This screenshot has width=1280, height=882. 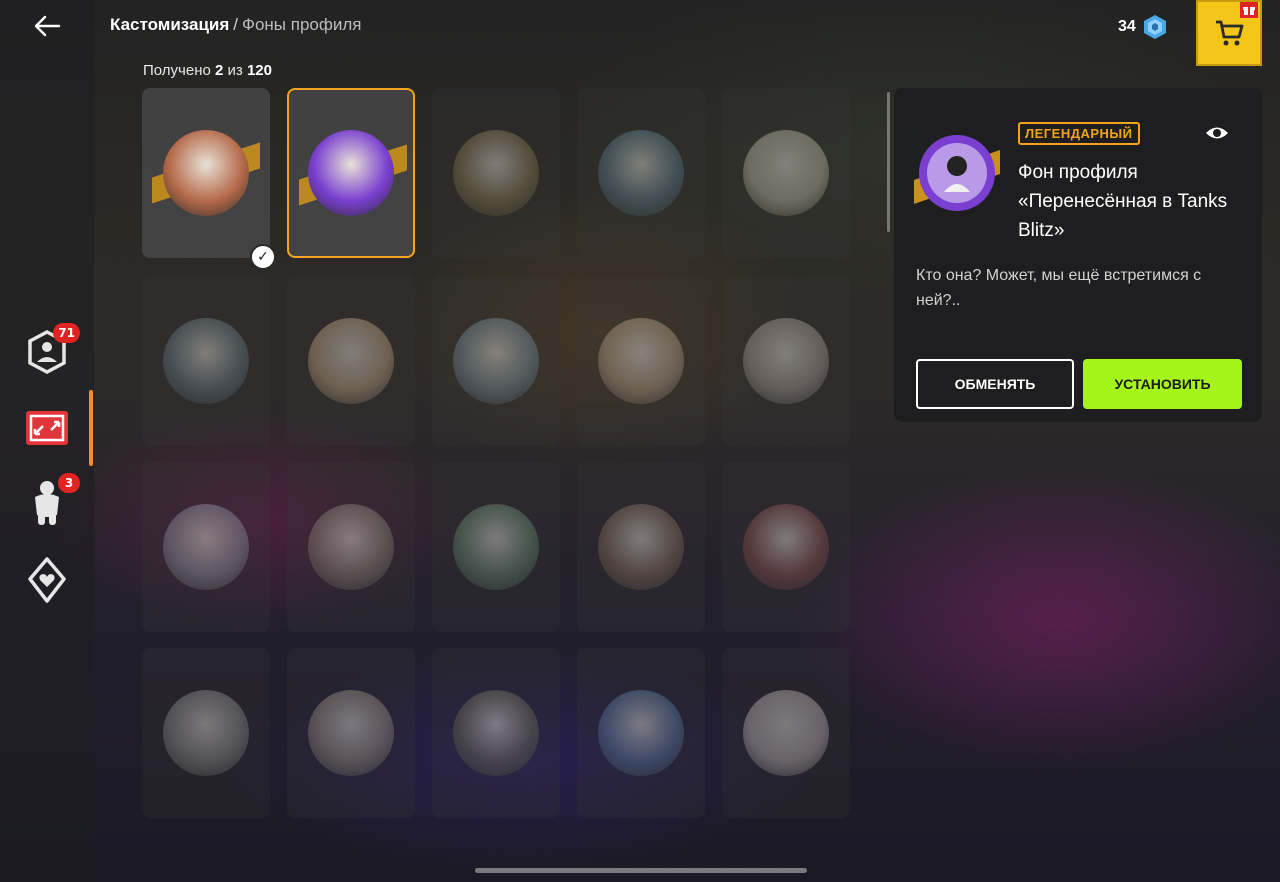 What do you see at coordinates (1079, 133) in the screenshot?
I see `rarity-badge: ЛЕГЕНДАРНЫЙ` at bounding box center [1079, 133].